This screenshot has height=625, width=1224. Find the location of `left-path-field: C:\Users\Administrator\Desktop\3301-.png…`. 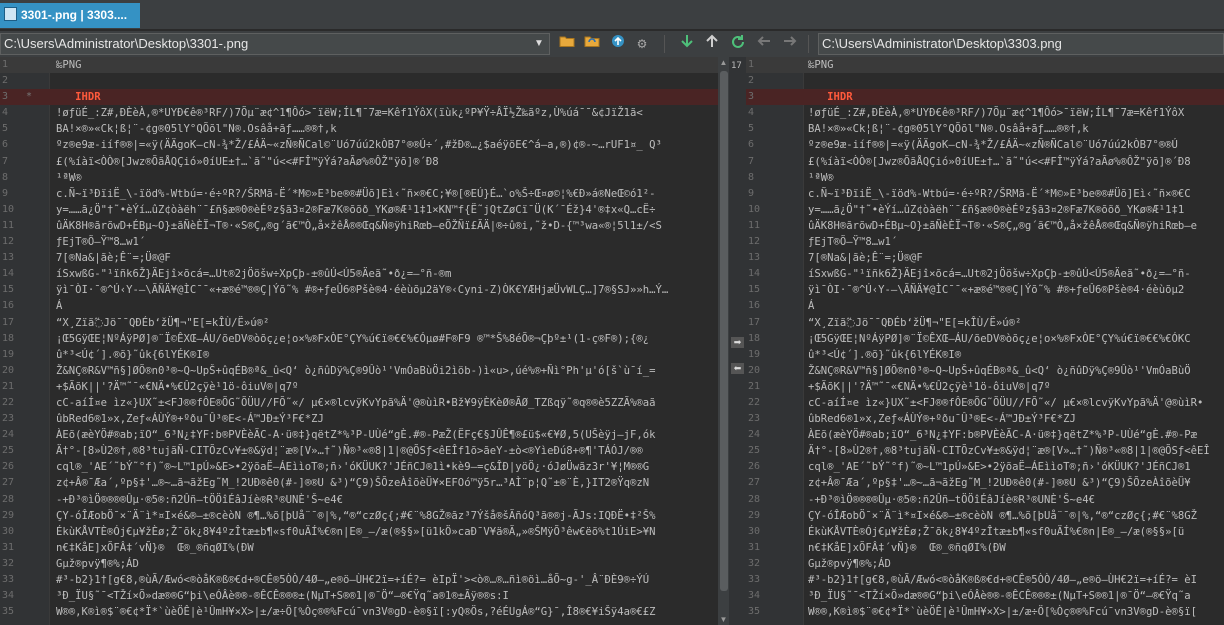

left-path-field: C:\Users\Administrator\Desktop\3301-.png… is located at coordinates (275, 44).